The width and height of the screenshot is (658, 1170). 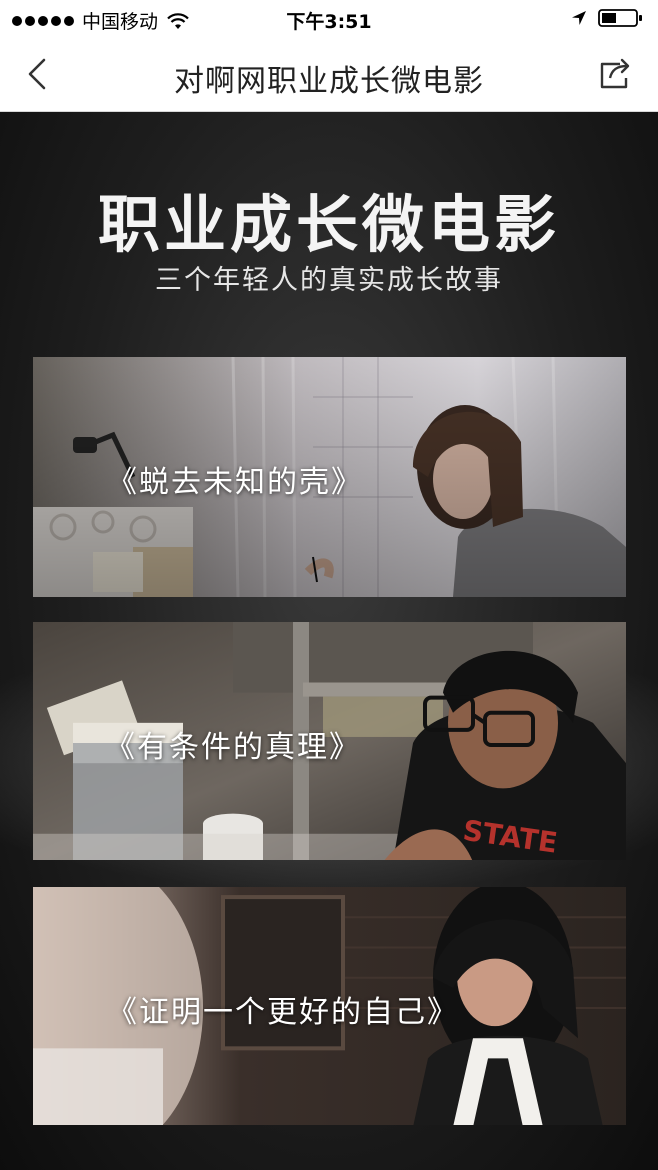 What do you see at coordinates (235, 482) in the screenshot?
I see `film-1-title: 《蜕去未知的壳》` at bounding box center [235, 482].